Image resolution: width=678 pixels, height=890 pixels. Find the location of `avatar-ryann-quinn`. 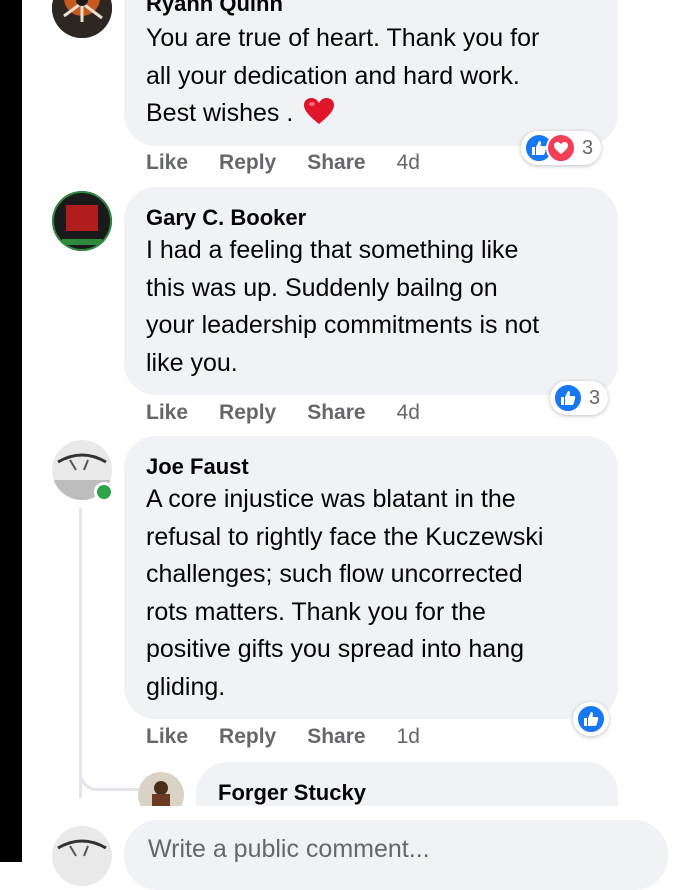

avatar-ryann-quinn is located at coordinates (82, 19).